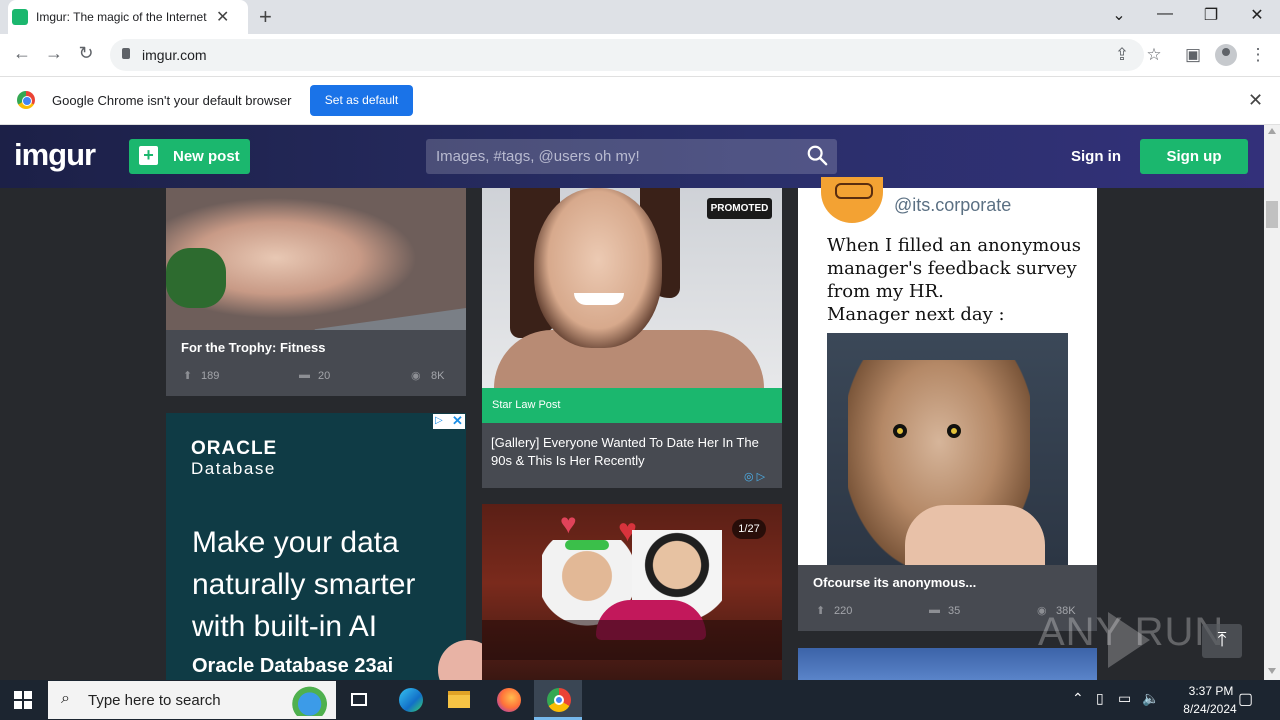  Describe the element at coordinates (1255, 100) in the screenshot. I see `infobar-close-icon: ✕` at that location.